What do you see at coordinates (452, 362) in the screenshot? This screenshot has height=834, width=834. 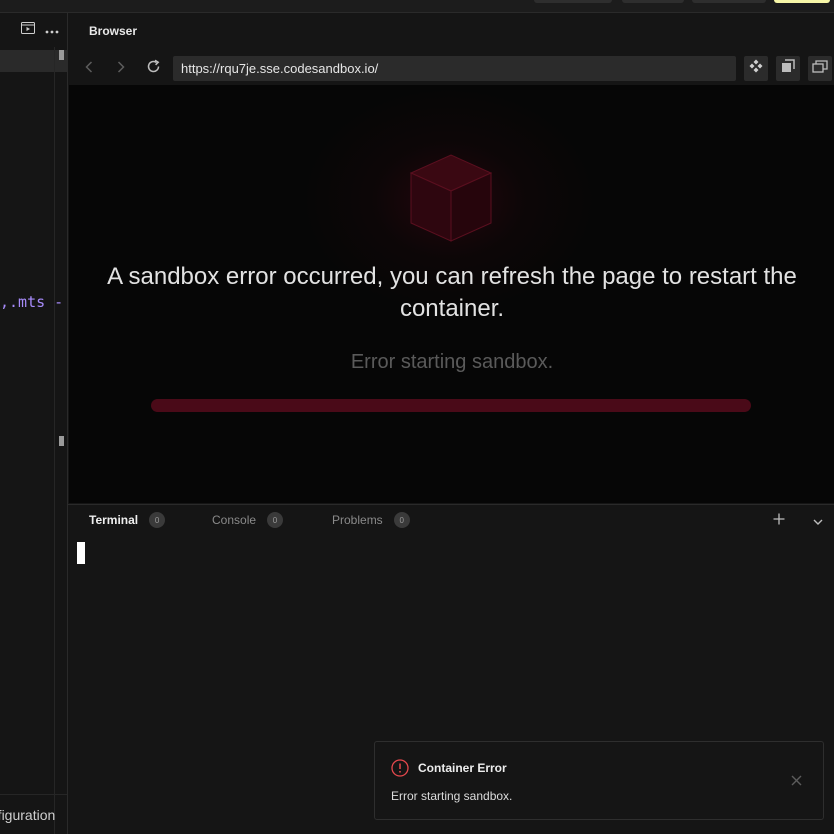 I see `error-subtitle: Error starting sandbox.` at bounding box center [452, 362].